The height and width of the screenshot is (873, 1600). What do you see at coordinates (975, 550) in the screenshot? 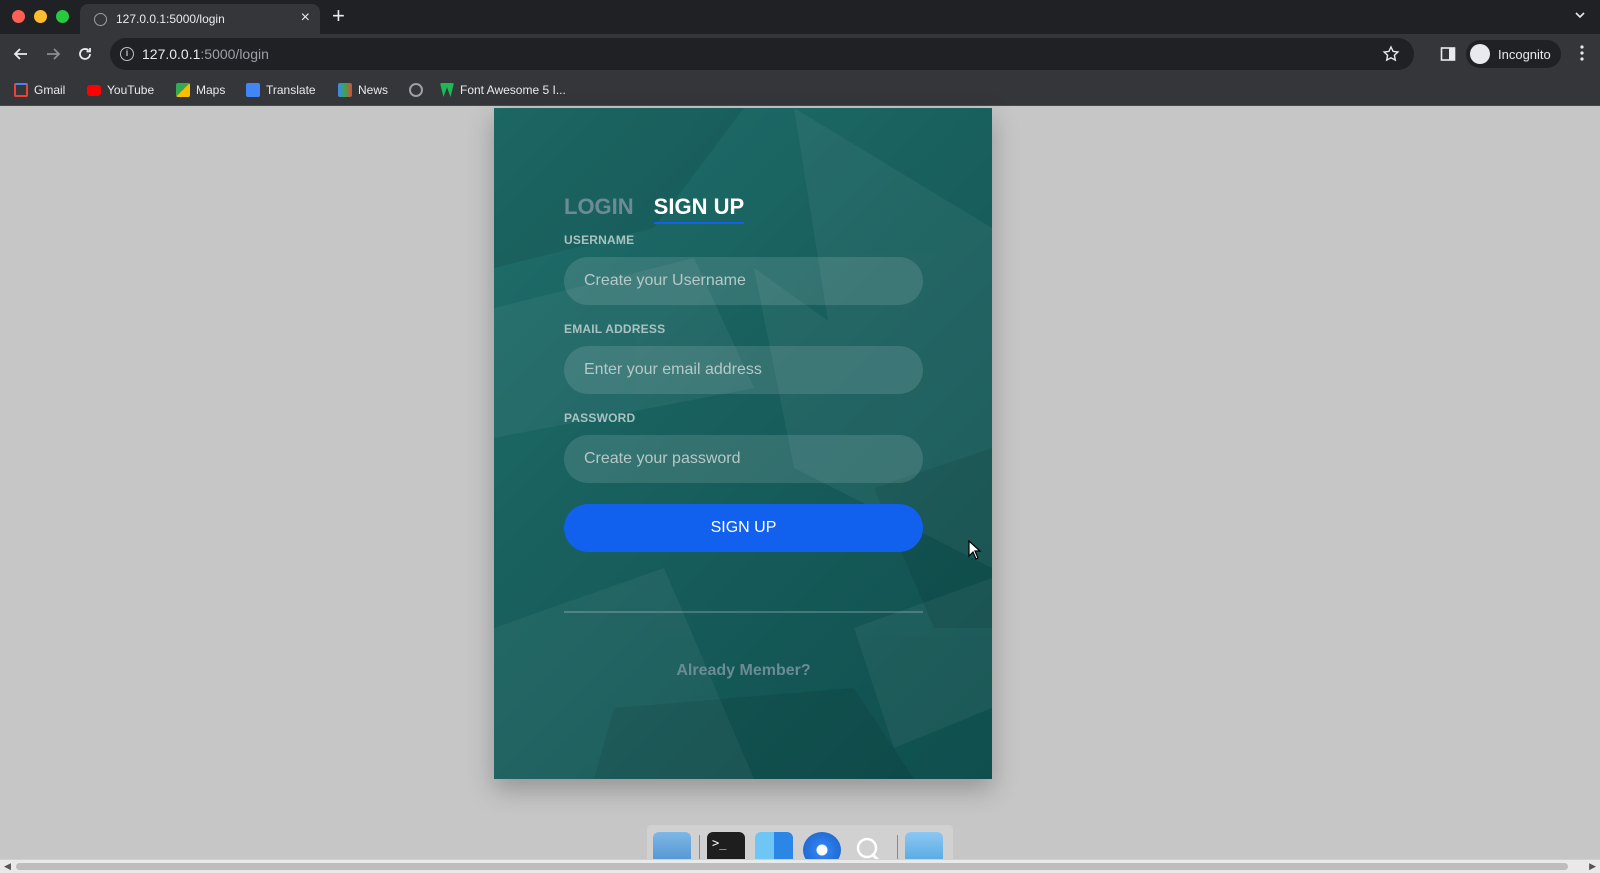
I see `mouse-cursor-icon` at bounding box center [975, 550].